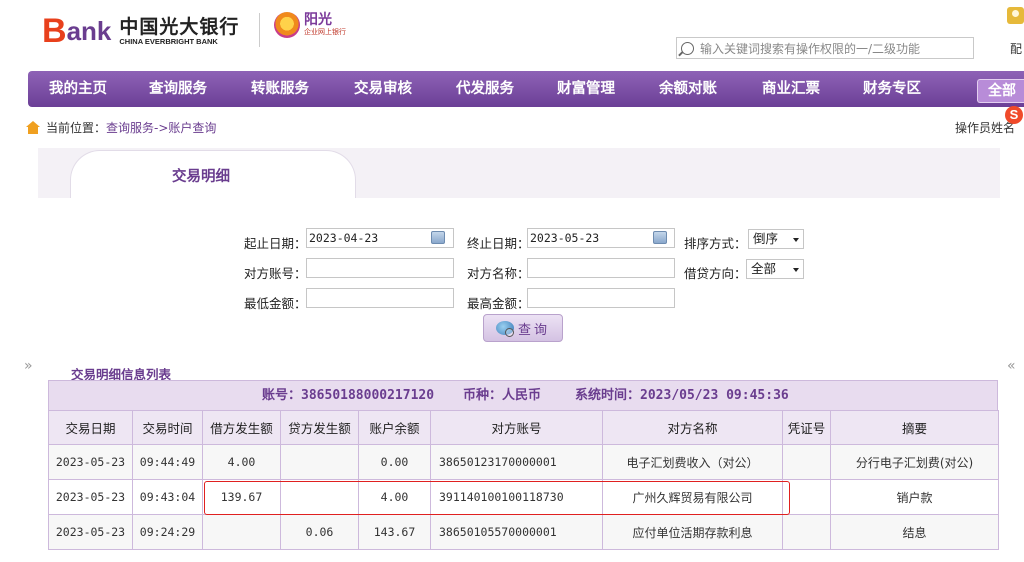 The image size is (1024, 562). I want to click on breadcrumb-label: 当前位置：, so click(76, 127).